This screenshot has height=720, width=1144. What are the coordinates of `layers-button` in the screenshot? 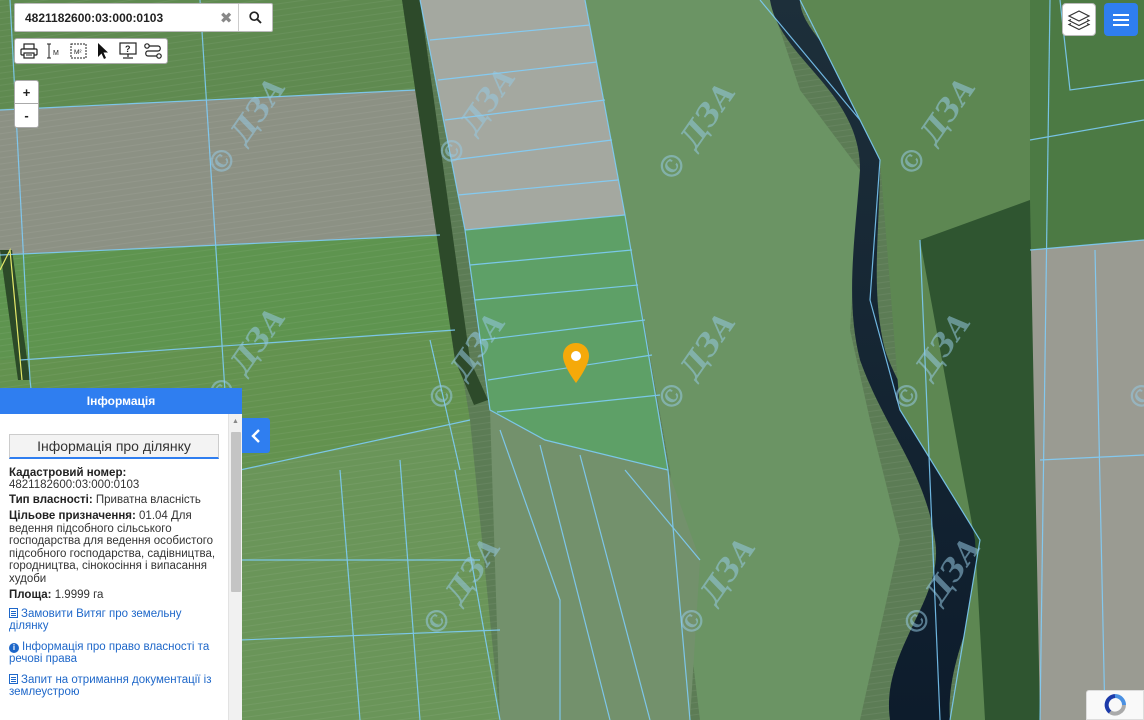 It's located at (1079, 19).